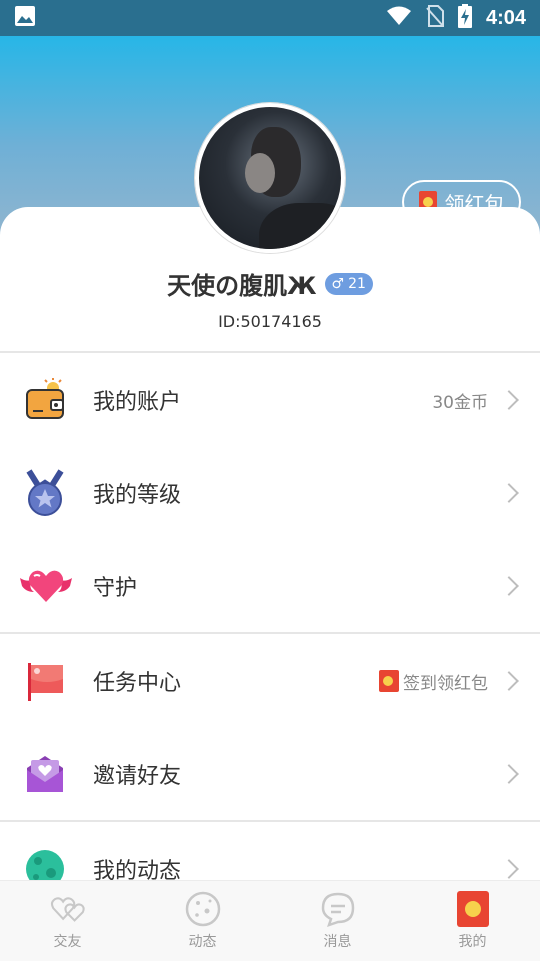 The width and height of the screenshot is (540, 961). I want to click on menu-item-level: 我的等级, so click(270, 493).